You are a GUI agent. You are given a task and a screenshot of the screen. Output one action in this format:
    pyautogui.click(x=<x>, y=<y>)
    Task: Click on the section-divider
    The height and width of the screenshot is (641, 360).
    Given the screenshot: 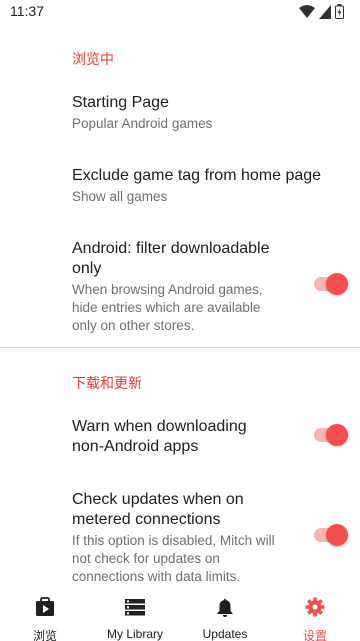 What is the action you would take?
    pyautogui.click(x=180, y=347)
    